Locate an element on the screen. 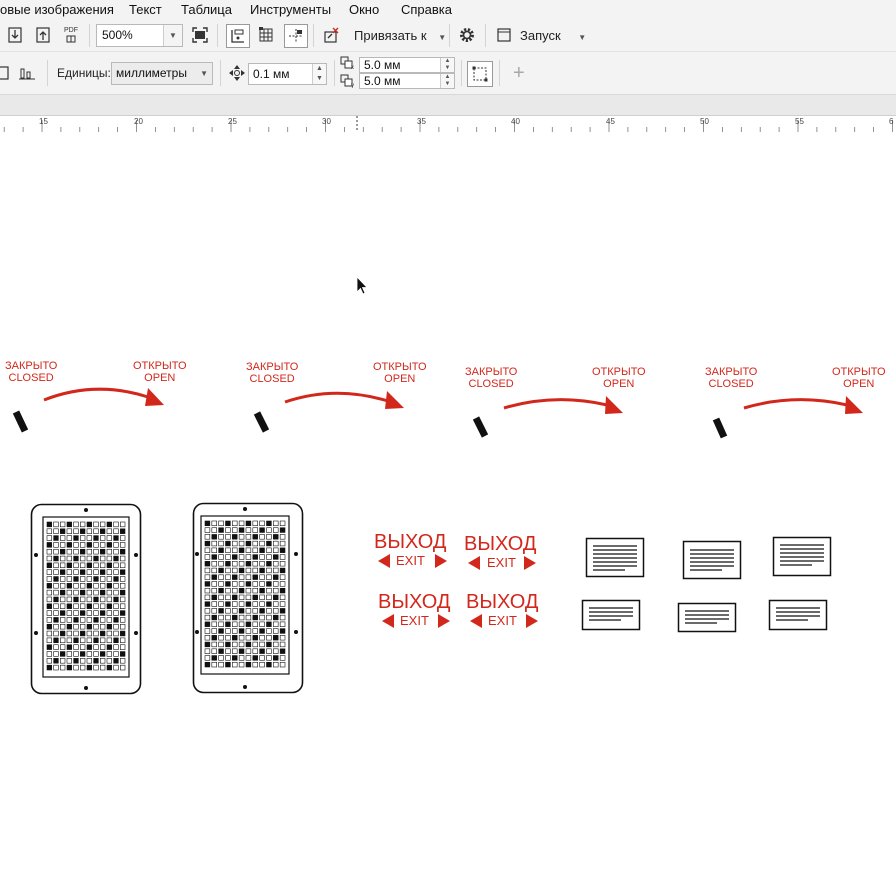 The width and height of the screenshot is (896, 896). show-rulers-icon is located at coordinates (238, 36).